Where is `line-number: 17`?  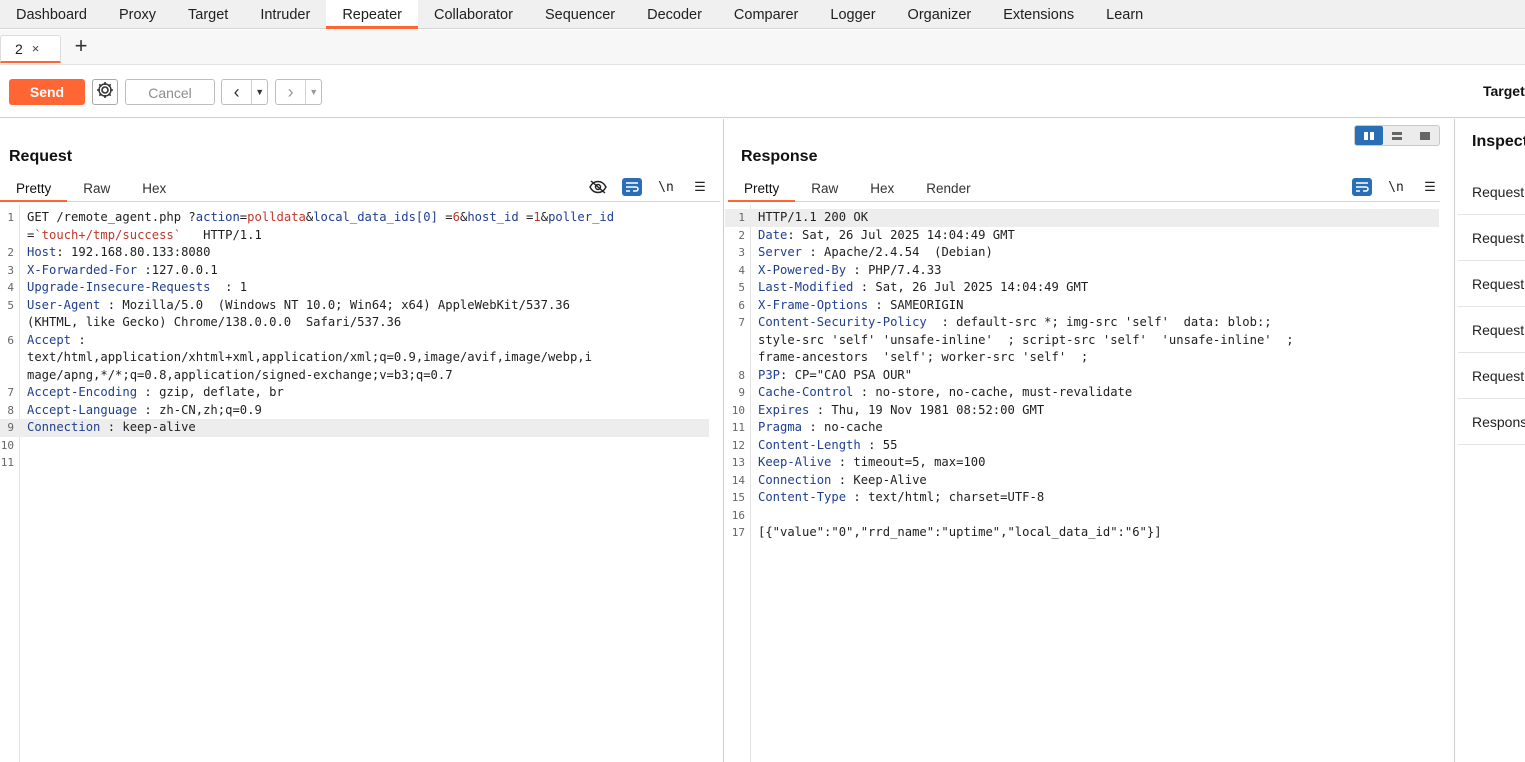 line-number: 17 is located at coordinates (738, 532).